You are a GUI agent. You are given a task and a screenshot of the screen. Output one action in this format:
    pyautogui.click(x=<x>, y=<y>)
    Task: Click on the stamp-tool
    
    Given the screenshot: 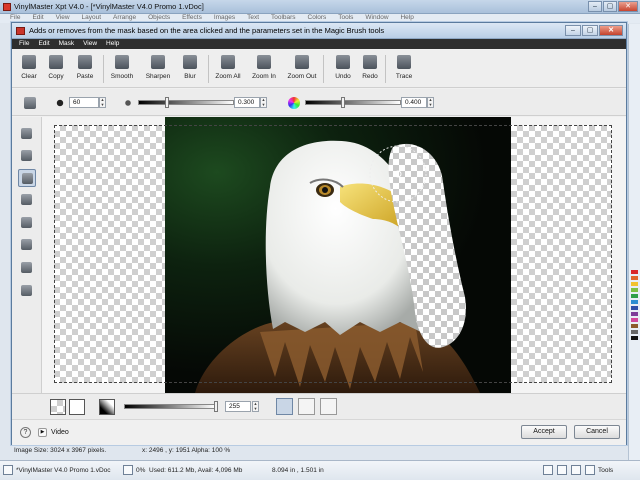 What is the action you would take?
    pyautogui.click(x=27, y=223)
    